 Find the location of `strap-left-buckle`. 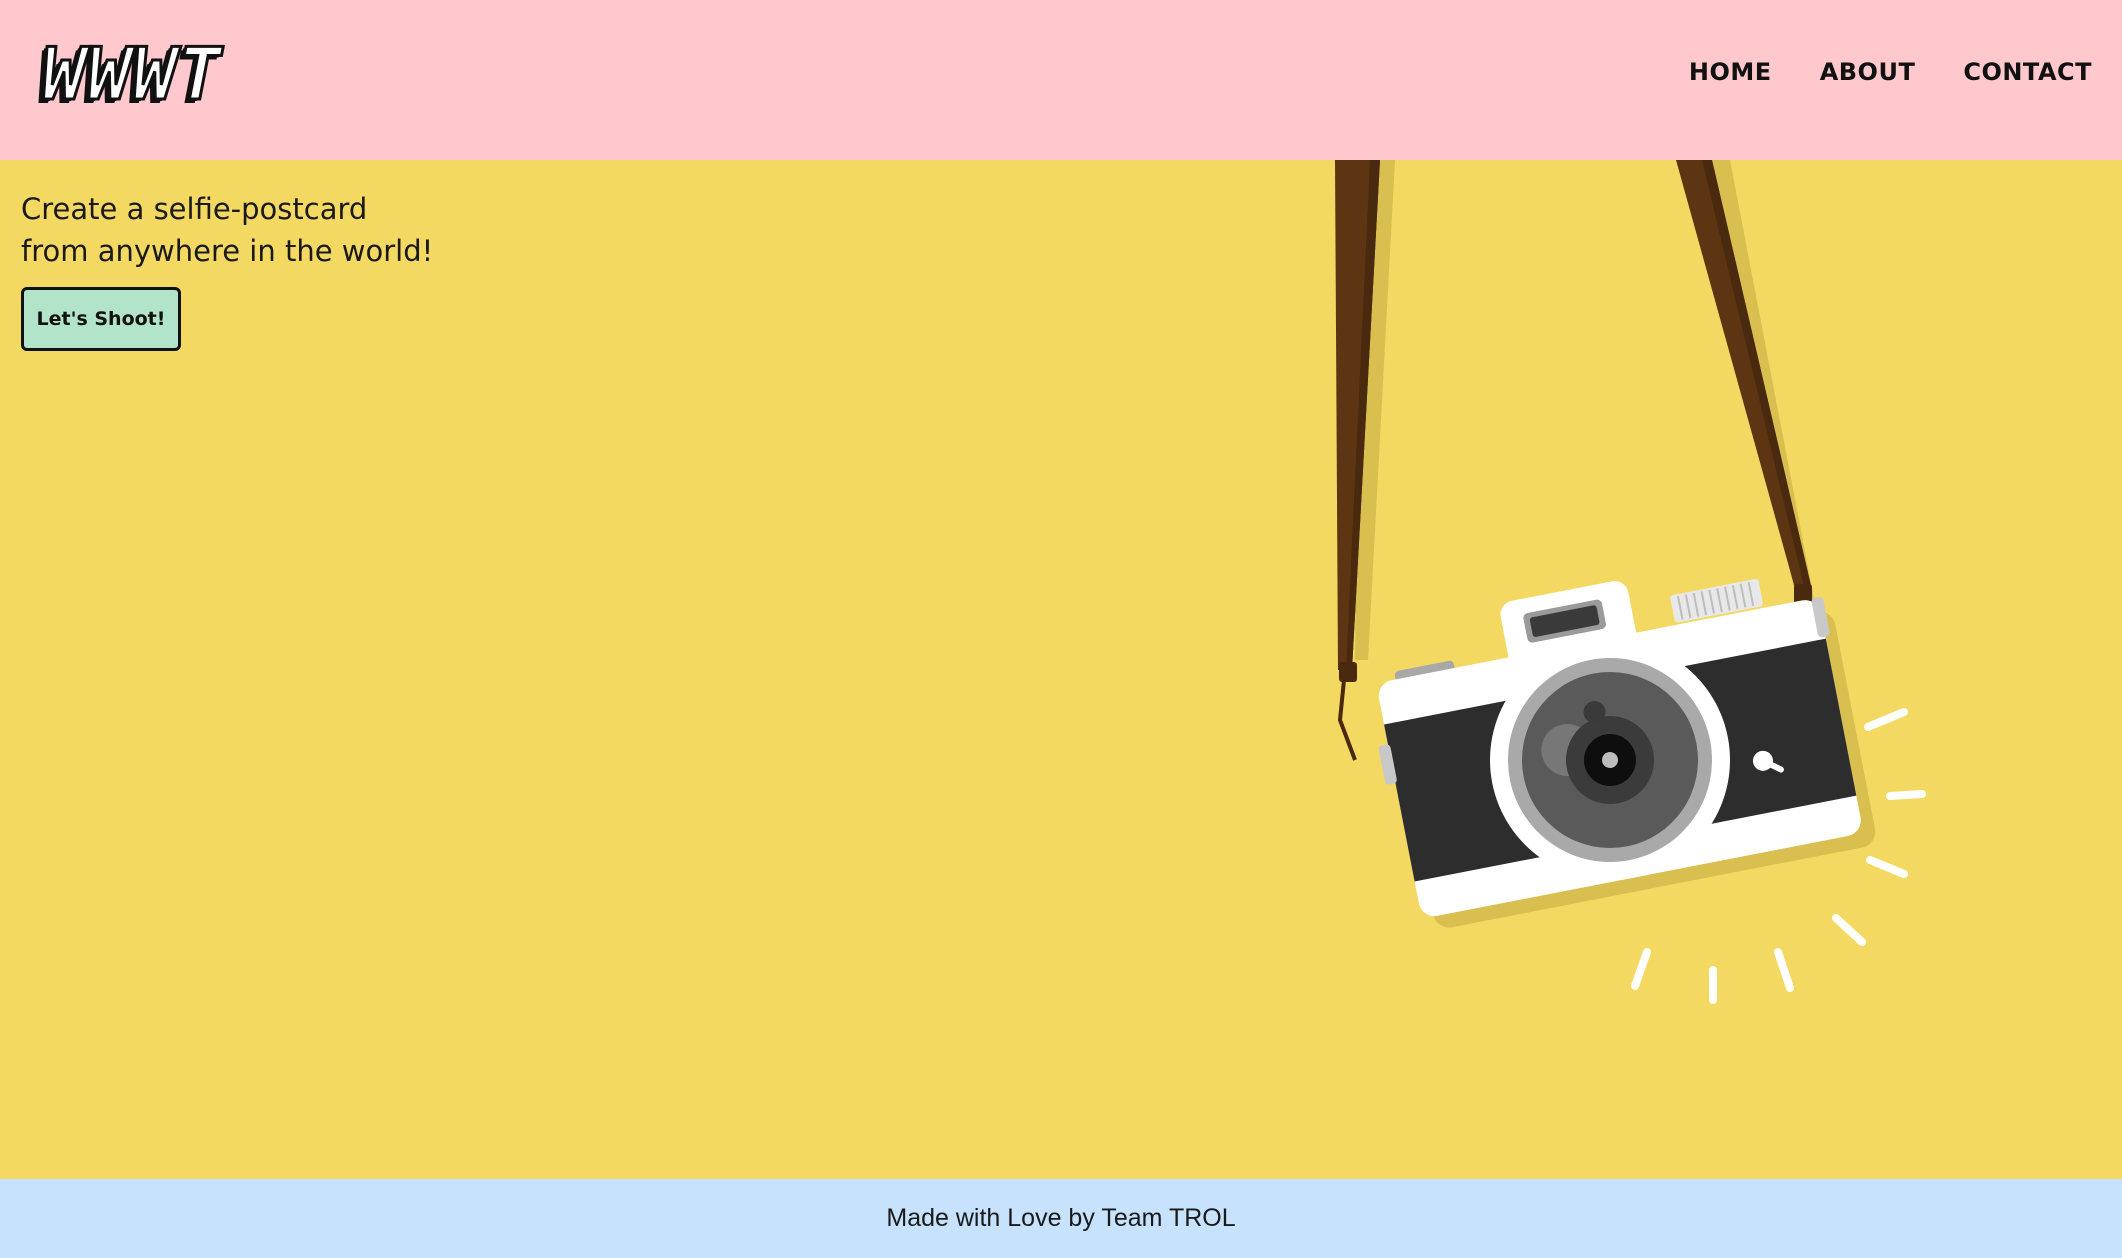

strap-left-buckle is located at coordinates (1348, 672).